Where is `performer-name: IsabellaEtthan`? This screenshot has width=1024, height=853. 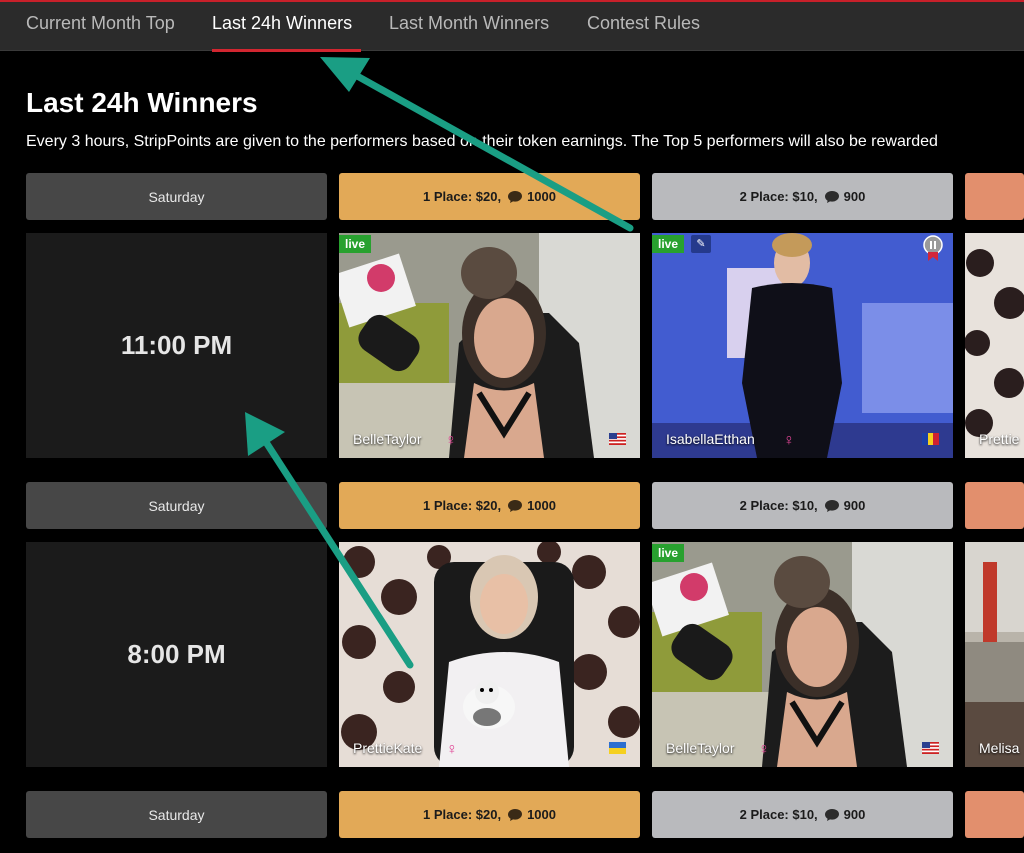 performer-name: IsabellaEtthan is located at coordinates (710, 439).